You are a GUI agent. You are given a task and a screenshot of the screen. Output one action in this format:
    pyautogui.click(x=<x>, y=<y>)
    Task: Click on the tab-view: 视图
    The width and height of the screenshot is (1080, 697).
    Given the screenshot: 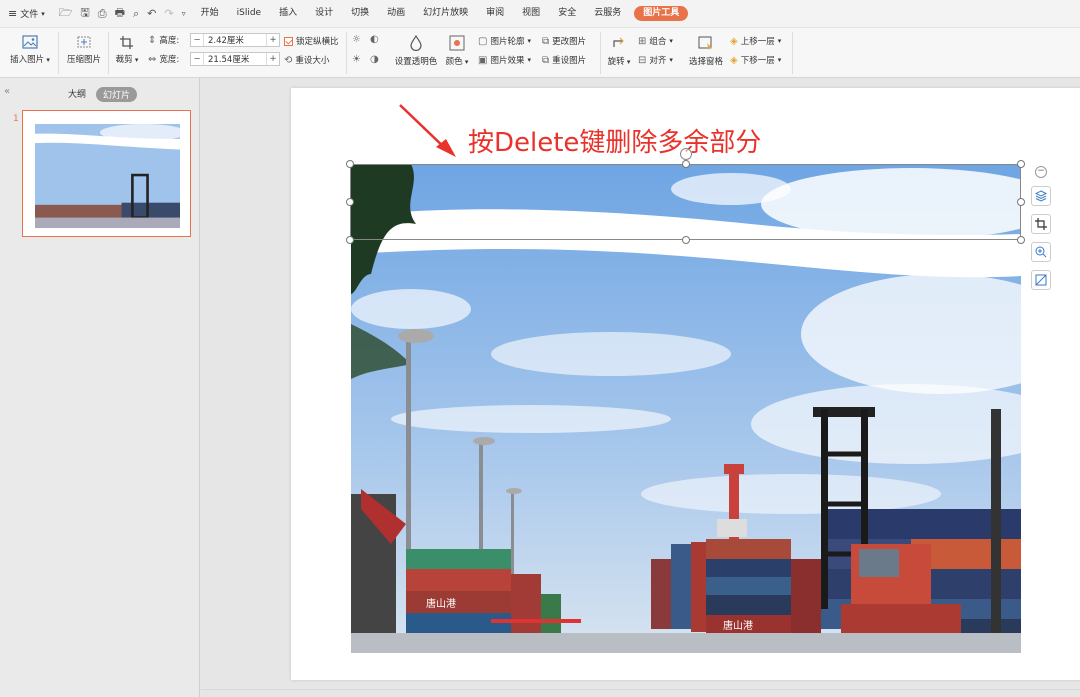 What is the action you would take?
    pyautogui.click(x=531, y=13)
    